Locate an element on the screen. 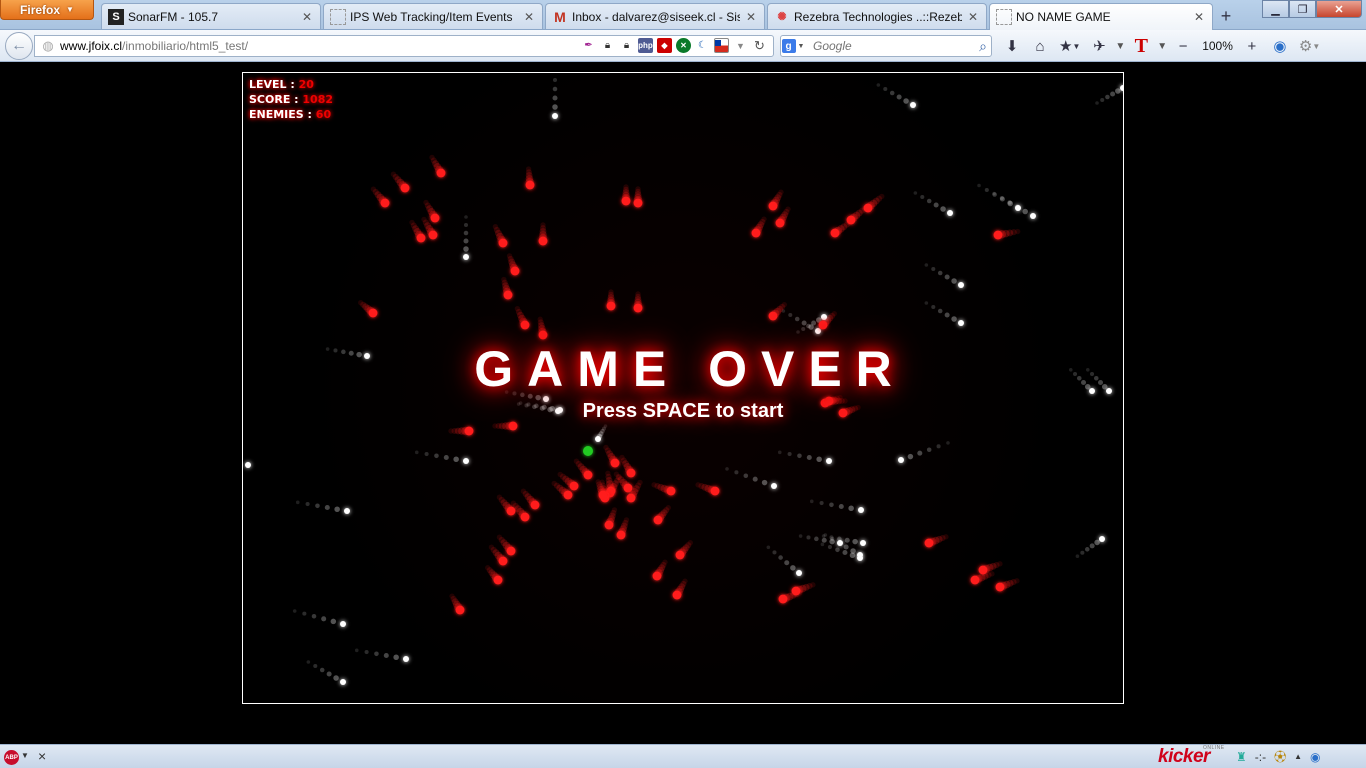 The width and height of the screenshot is (1366, 768). reload-icon: ↻ is located at coordinates (759, 45).